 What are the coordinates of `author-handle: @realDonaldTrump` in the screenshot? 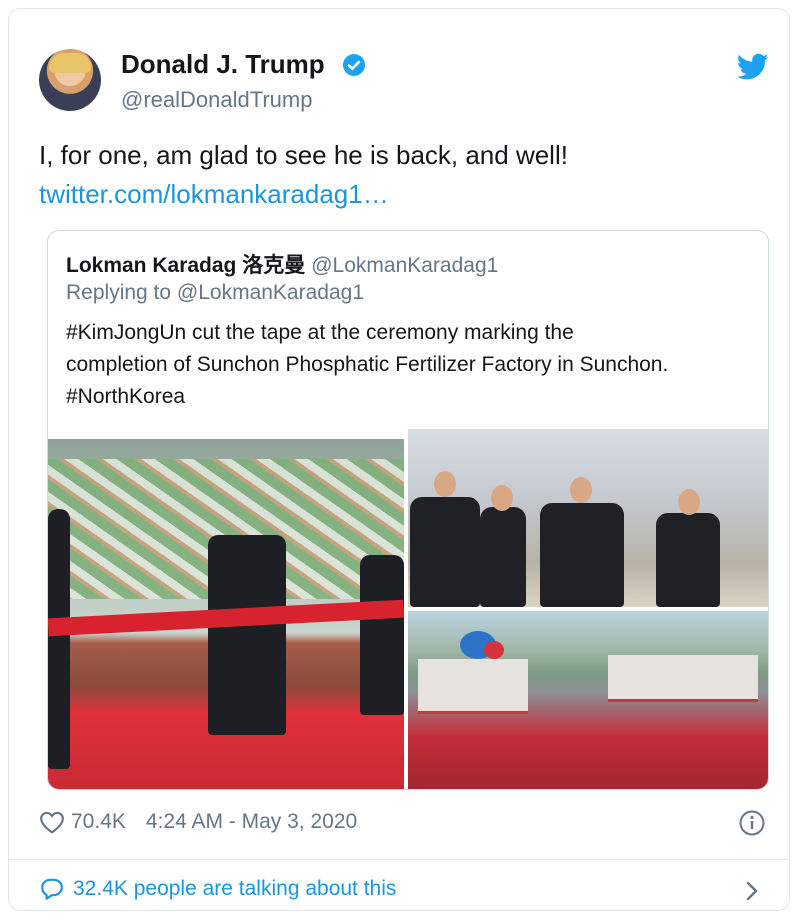 It's located at (216, 100).